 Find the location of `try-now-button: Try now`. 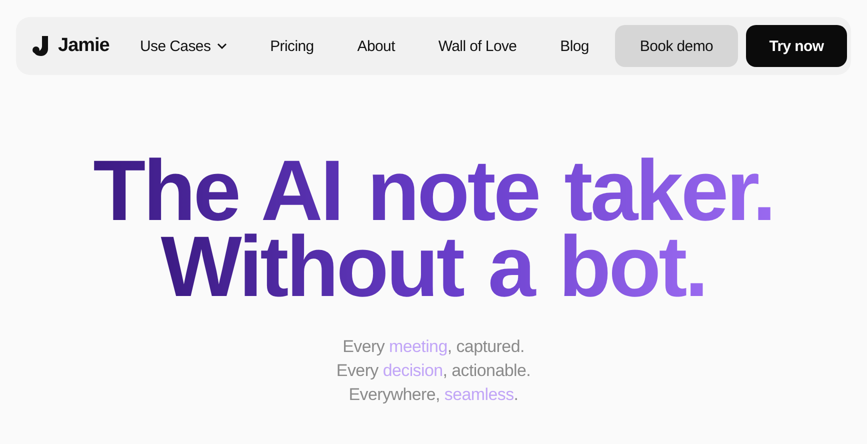

try-now-button: Try now is located at coordinates (796, 46).